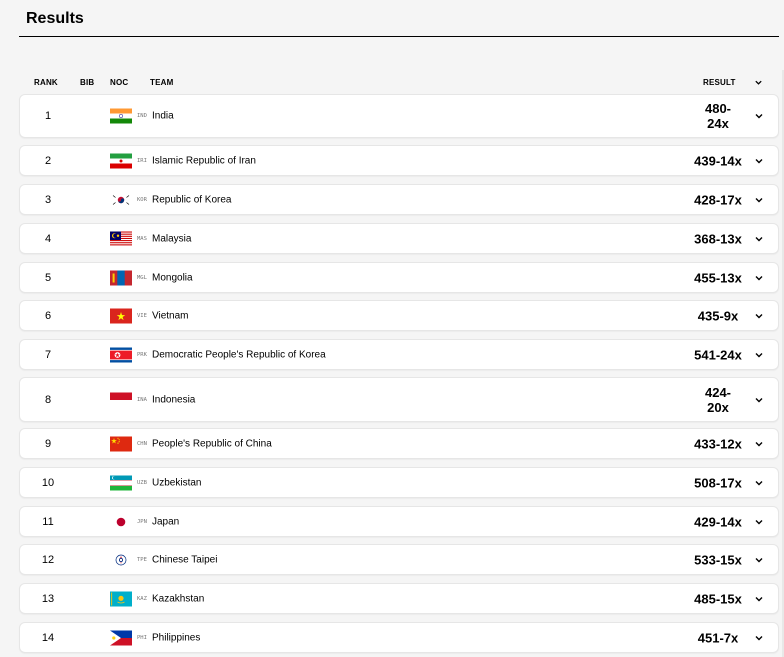  What do you see at coordinates (121, 354) in the screenshot?
I see `flag-prk-icon` at bounding box center [121, 354].